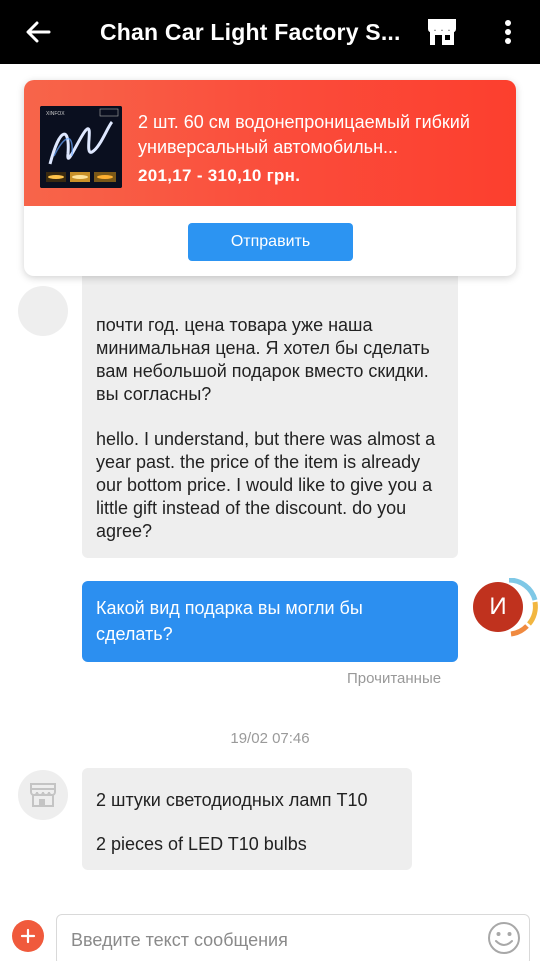  Describe the element at coordinates (55, 114) in the screenshot. I see `brand-logo-text: XINFOX` at that location.